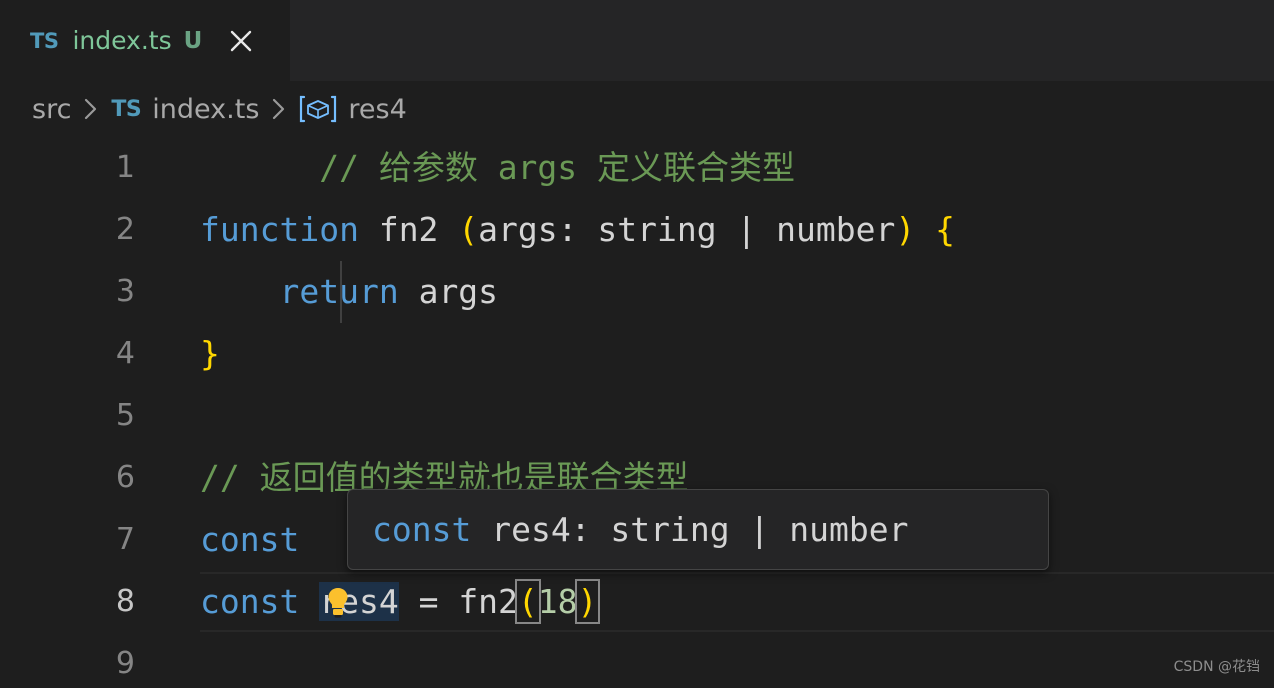 The width and height of the screenshot is (1274, 688). I want to click on matched-open-paren: (, so click(527, 601).